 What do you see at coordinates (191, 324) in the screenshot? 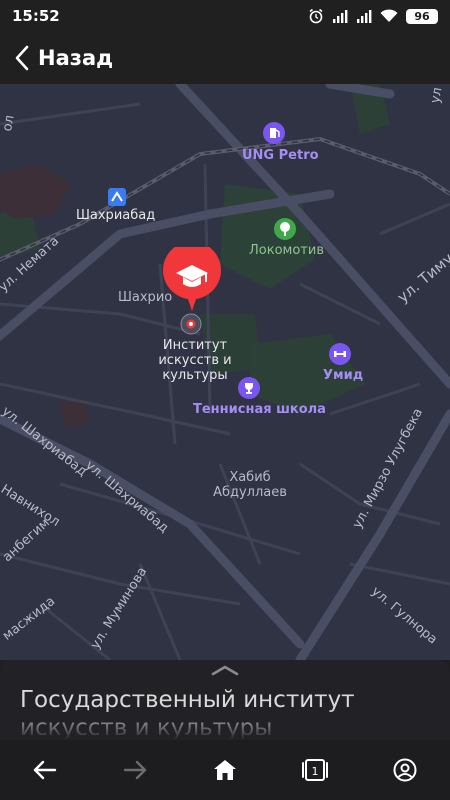
I see `location-marker-icon` at bounding box center [191, 324].